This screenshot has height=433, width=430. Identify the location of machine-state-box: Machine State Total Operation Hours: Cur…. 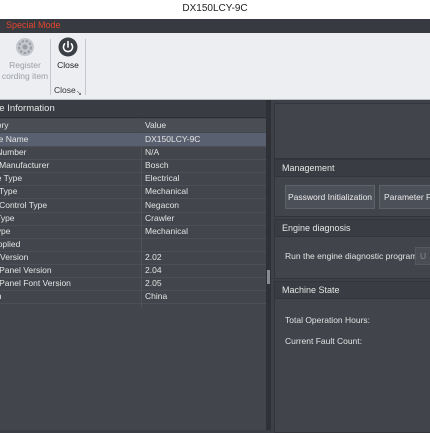
(352, 357).